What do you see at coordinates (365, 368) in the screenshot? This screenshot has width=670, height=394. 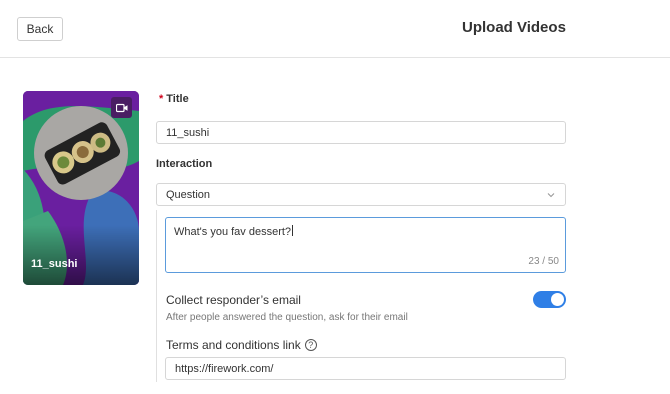 I see `terms-link-input: https://firework.com/` at bounding box center [365, 368].